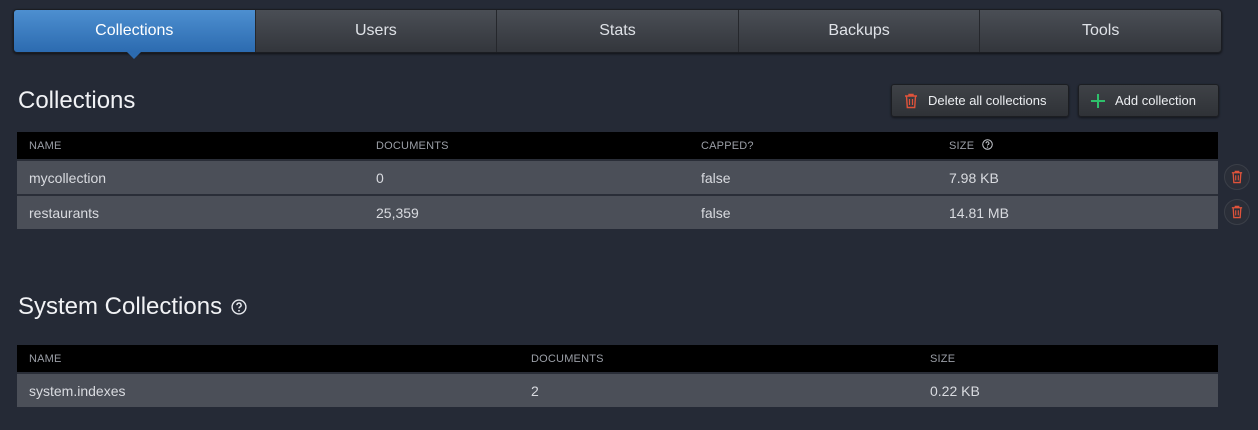 The height and width of the screenshot is (430, 1258). Describe the element at coordinates (397, 212) in the screenshot. I see `row-documents: 25,359` at that location.